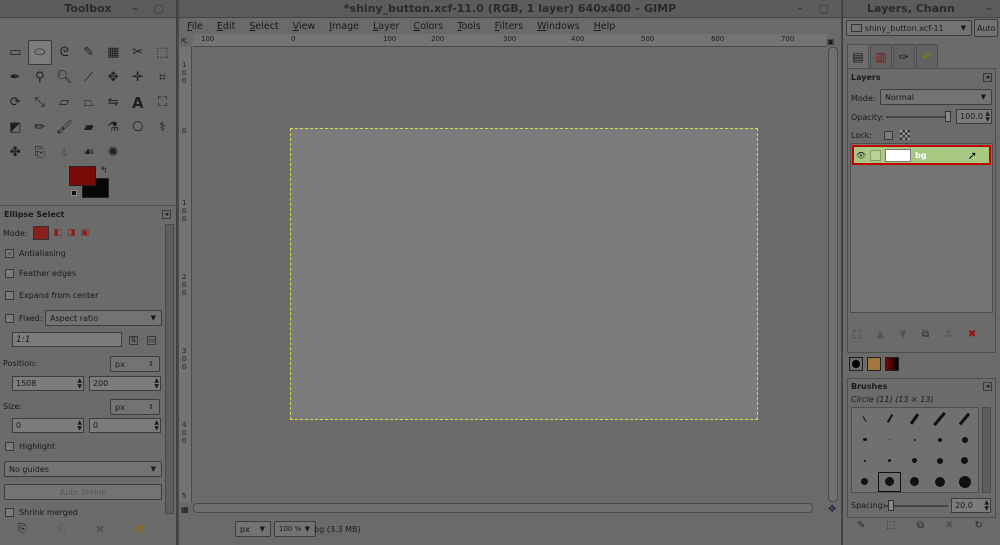 This screenshot has width=1000, height=545. Describe the element at coordinates (925, 334) in the screenshot. I see `duplicate-layer-icon: ⧉` at that location.